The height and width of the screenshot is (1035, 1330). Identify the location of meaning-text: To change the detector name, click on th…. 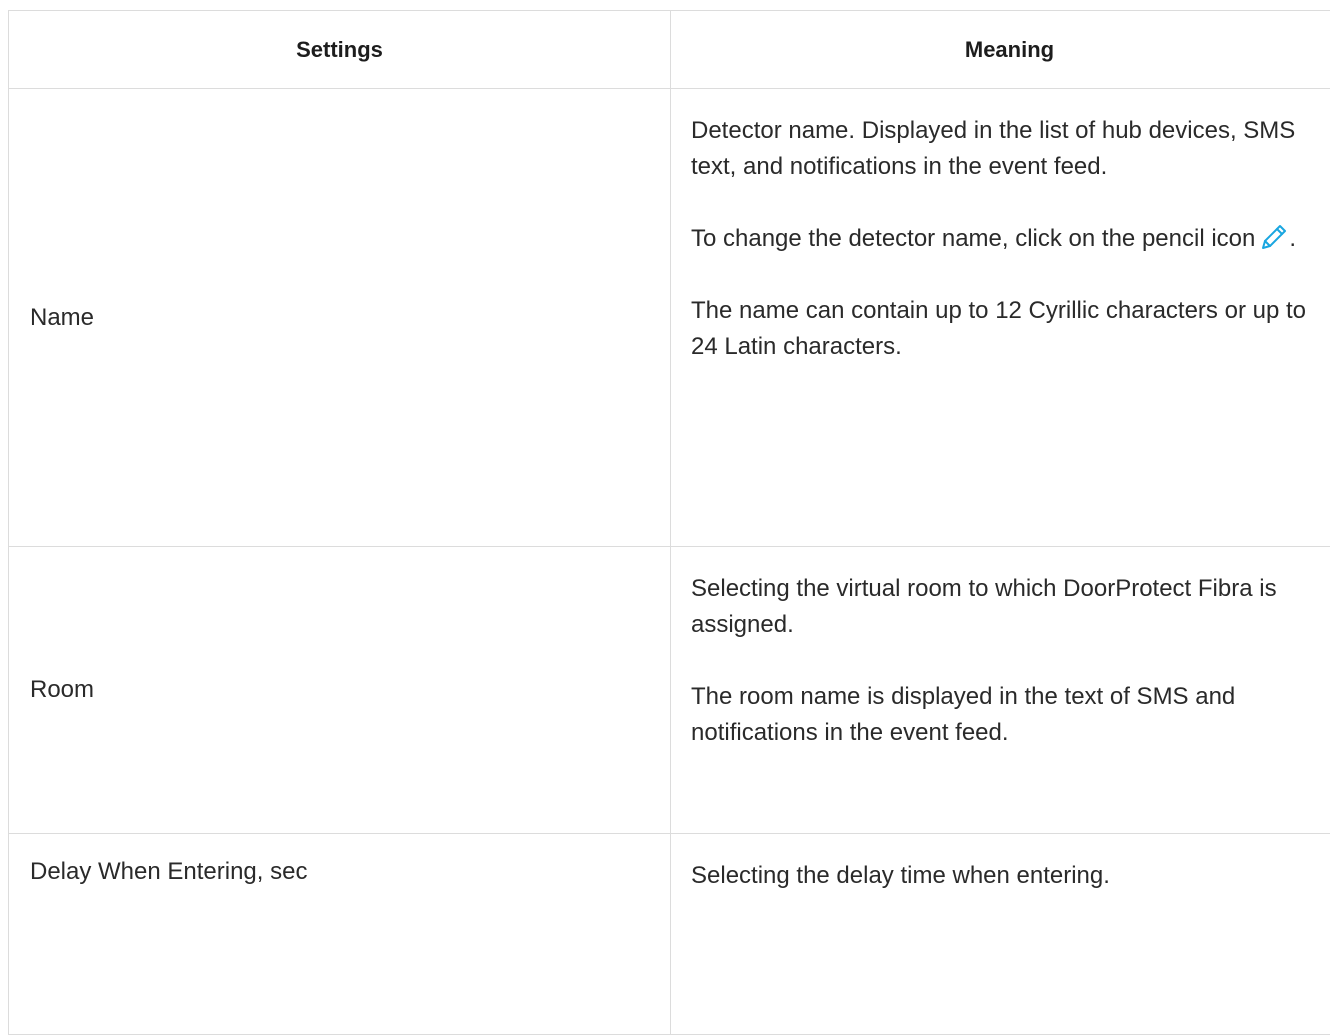
(1009, 239).